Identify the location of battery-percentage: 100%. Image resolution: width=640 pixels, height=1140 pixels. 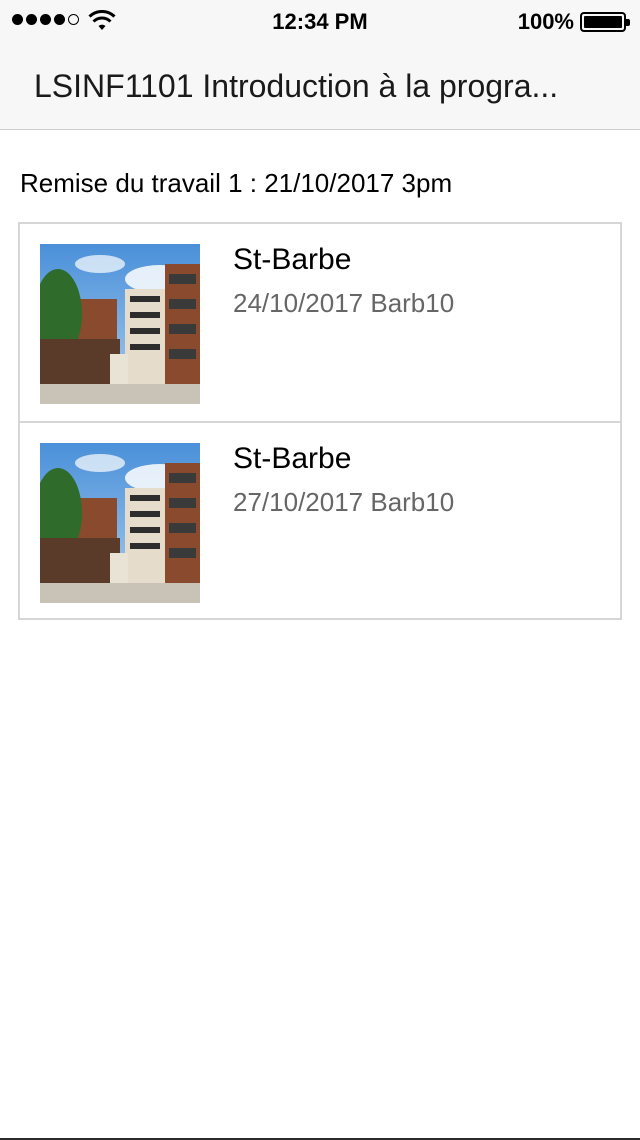
(545, 21).